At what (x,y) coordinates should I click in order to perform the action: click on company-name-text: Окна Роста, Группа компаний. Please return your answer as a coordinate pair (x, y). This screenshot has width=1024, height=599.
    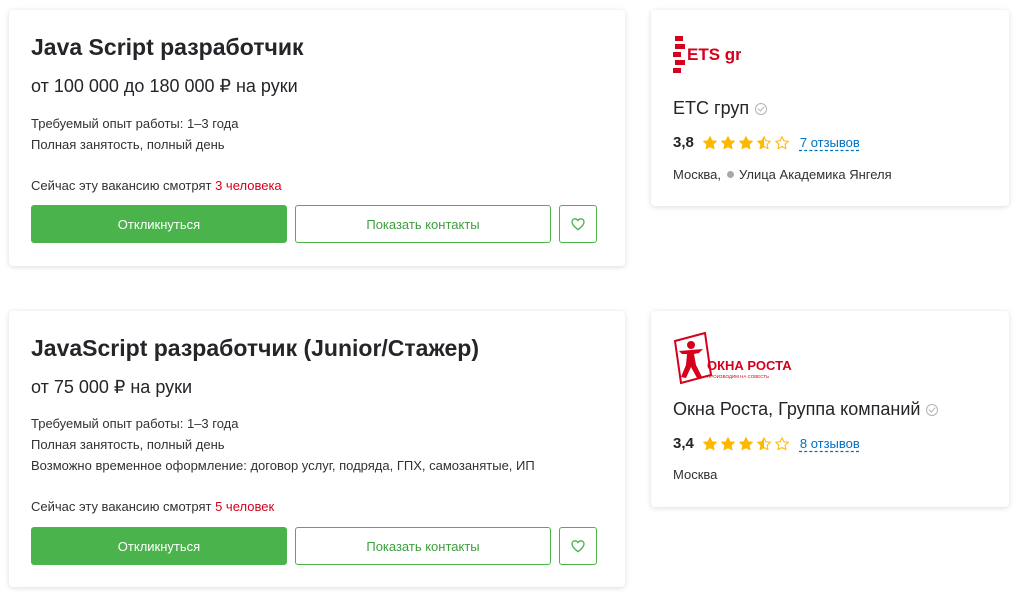
    Looking at the image, I should click on (796, 409).